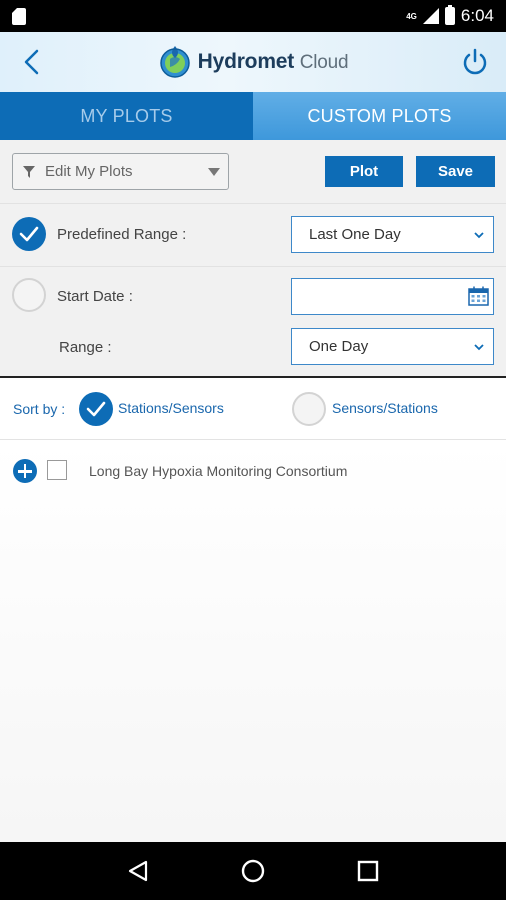  Describe the element at coordinates (430, 16) in the screenshot. I see `signal-icon` at that location.